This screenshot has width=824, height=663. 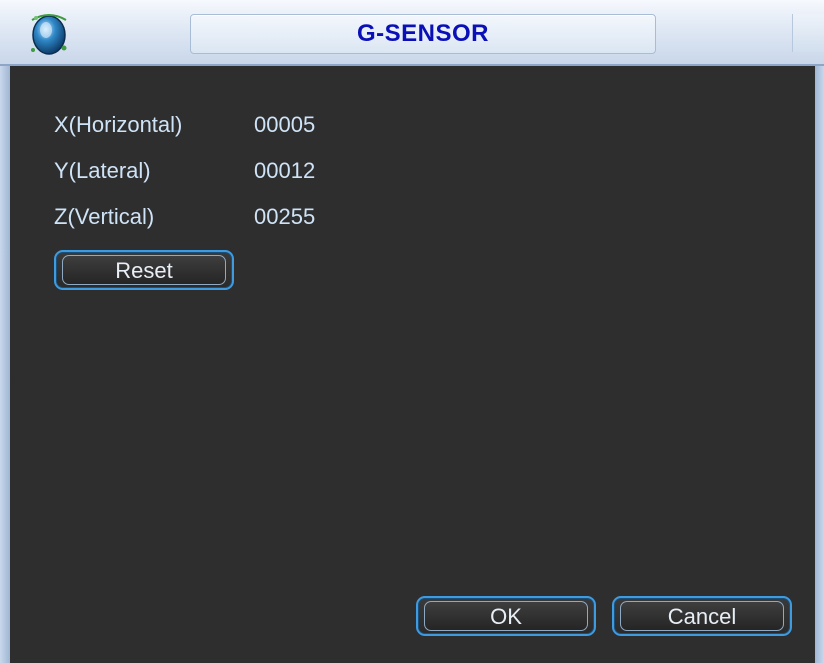 What do you see at coordinates (285, 124) in the screenshot?
I see `x-horizontal-value: 00005` at bounding box center [285, 124].